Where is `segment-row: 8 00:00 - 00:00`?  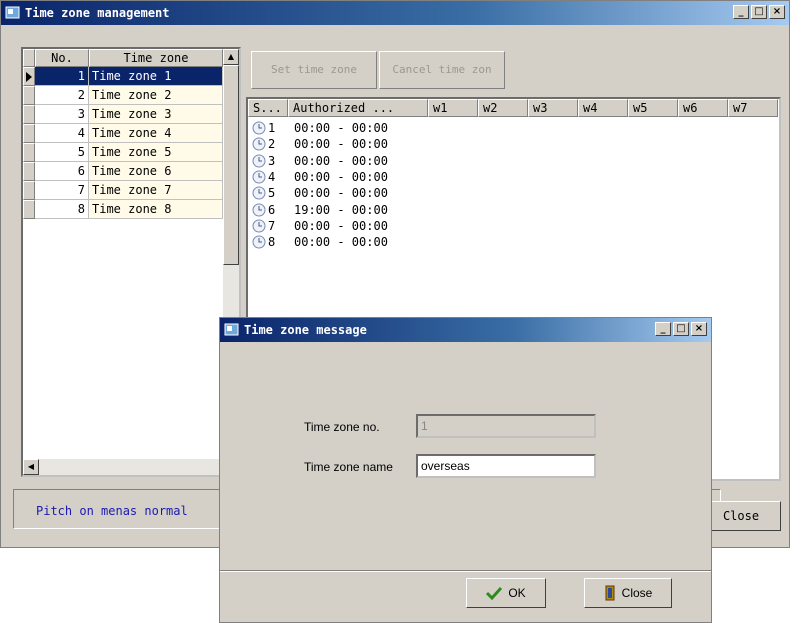
segment-row: 8 00:00 - 00:00 is located at coordinates (341, 242).